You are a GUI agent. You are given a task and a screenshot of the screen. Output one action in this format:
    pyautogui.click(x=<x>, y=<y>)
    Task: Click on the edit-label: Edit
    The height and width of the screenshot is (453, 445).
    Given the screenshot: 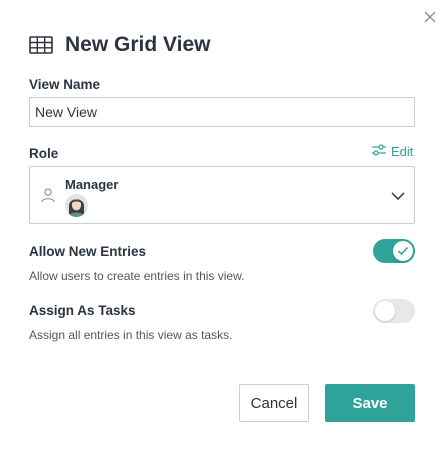 What is the action you would take?
    pyautogui.click(x=402, y=151)
    